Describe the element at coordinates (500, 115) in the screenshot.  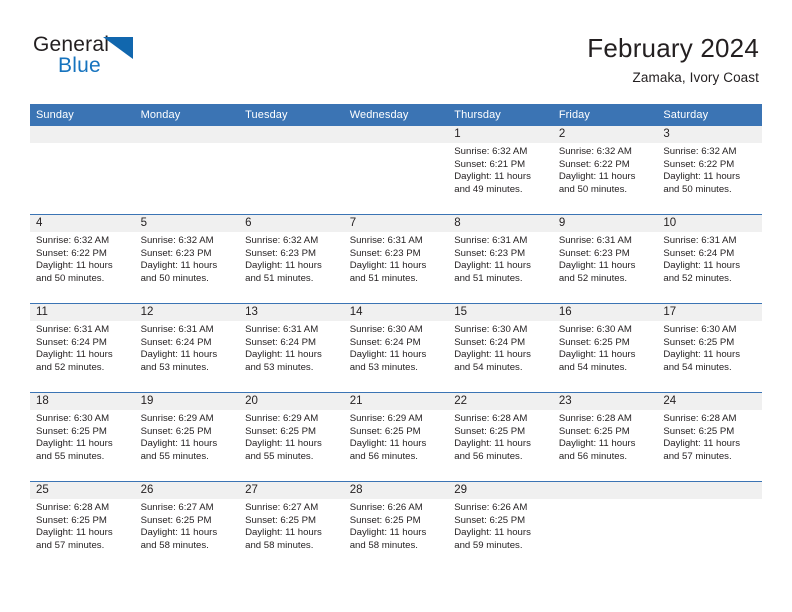
I see `weekday-header-thursday: Thursday` at that location.